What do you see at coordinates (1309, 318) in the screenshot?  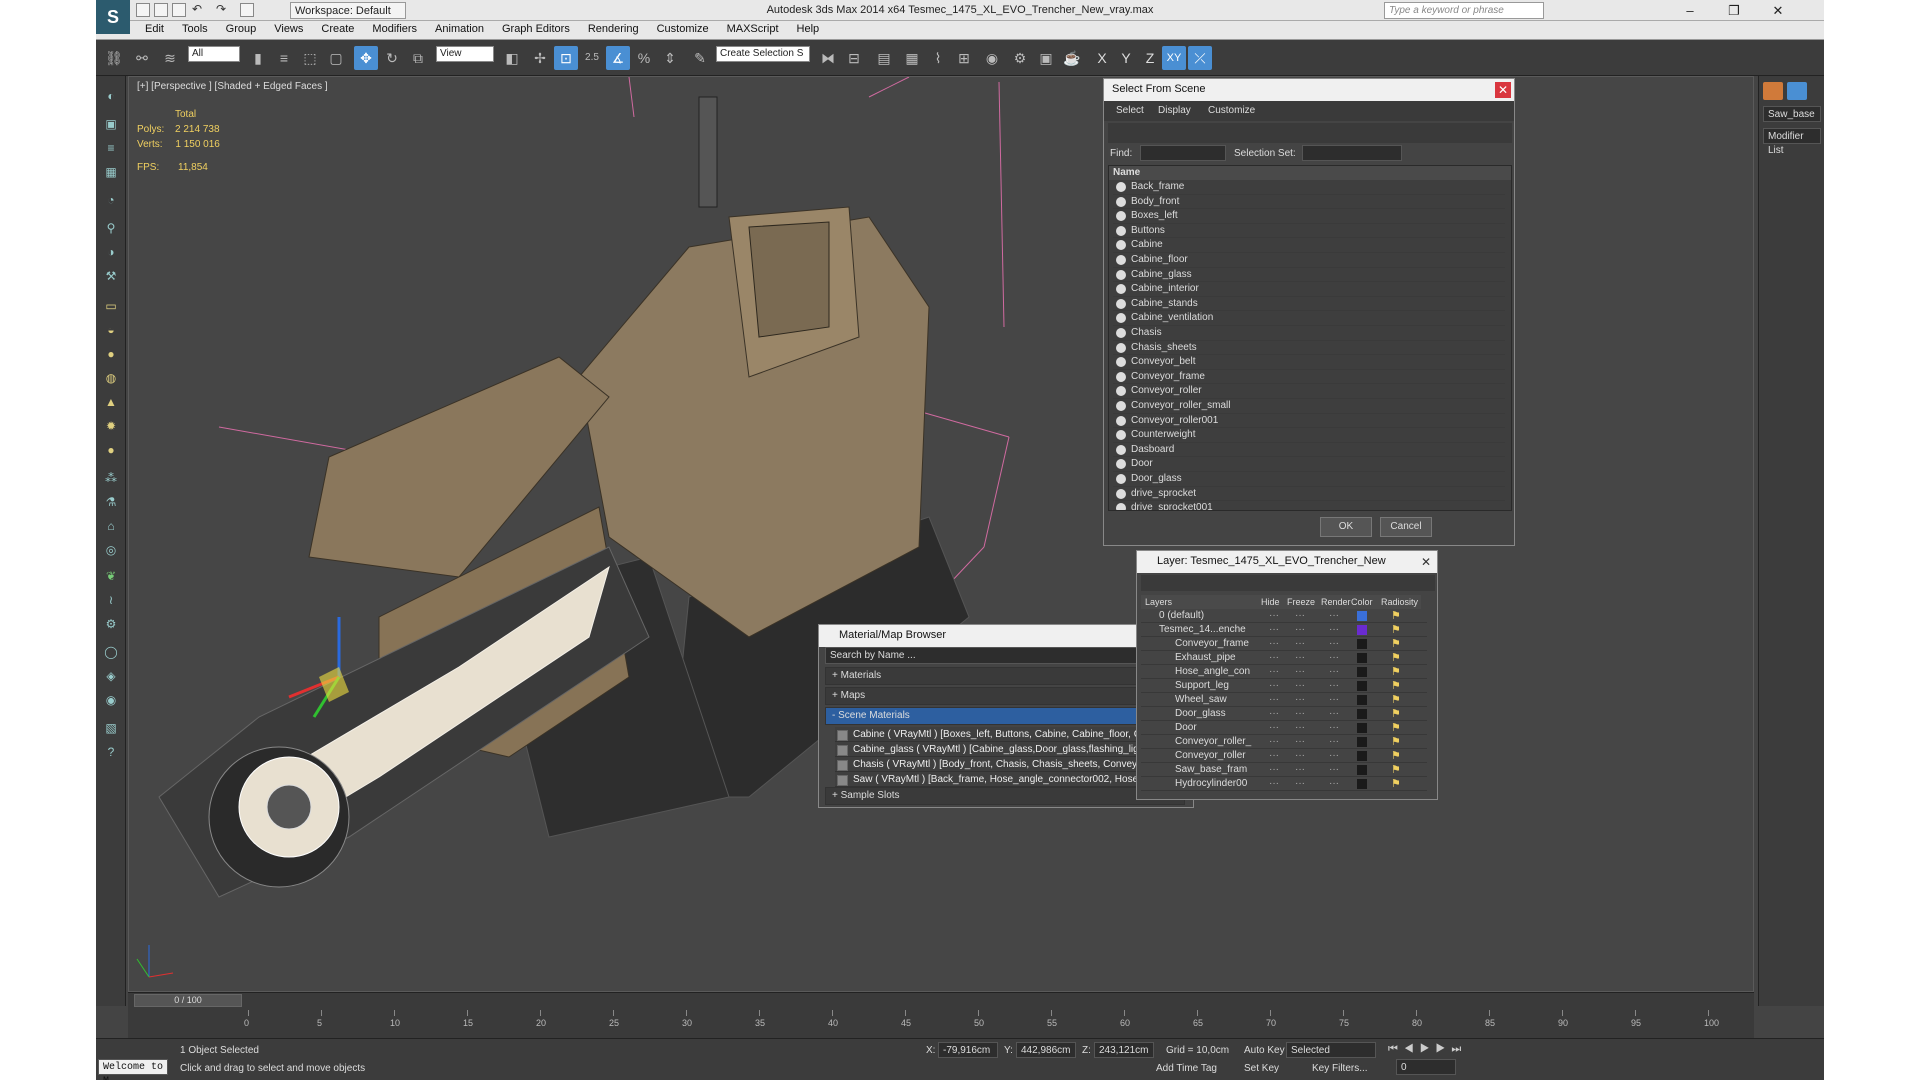 I see `object-list-item: Cabine_ventilation` at bounding box center [1309, 318].